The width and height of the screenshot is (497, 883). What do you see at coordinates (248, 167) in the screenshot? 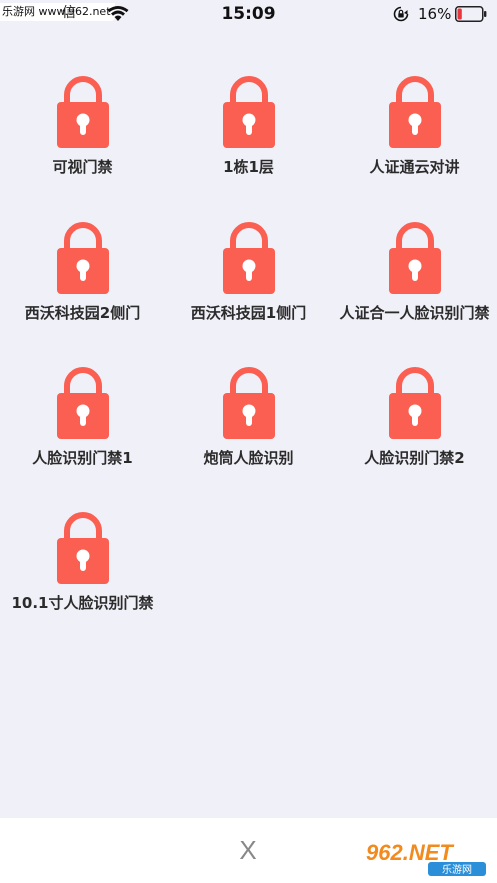
I see `door-tile-label: 1栋1层` at bounding box center [248, 167].